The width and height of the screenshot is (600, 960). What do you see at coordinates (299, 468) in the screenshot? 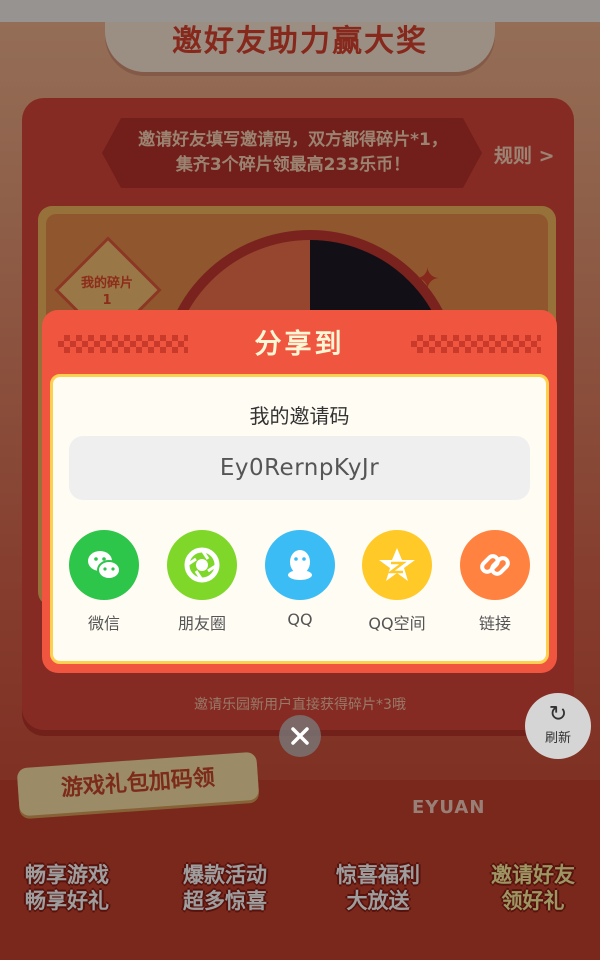
I see `invite-code-field: Ey0RernpKyJr` at bounding box center [299, 468].